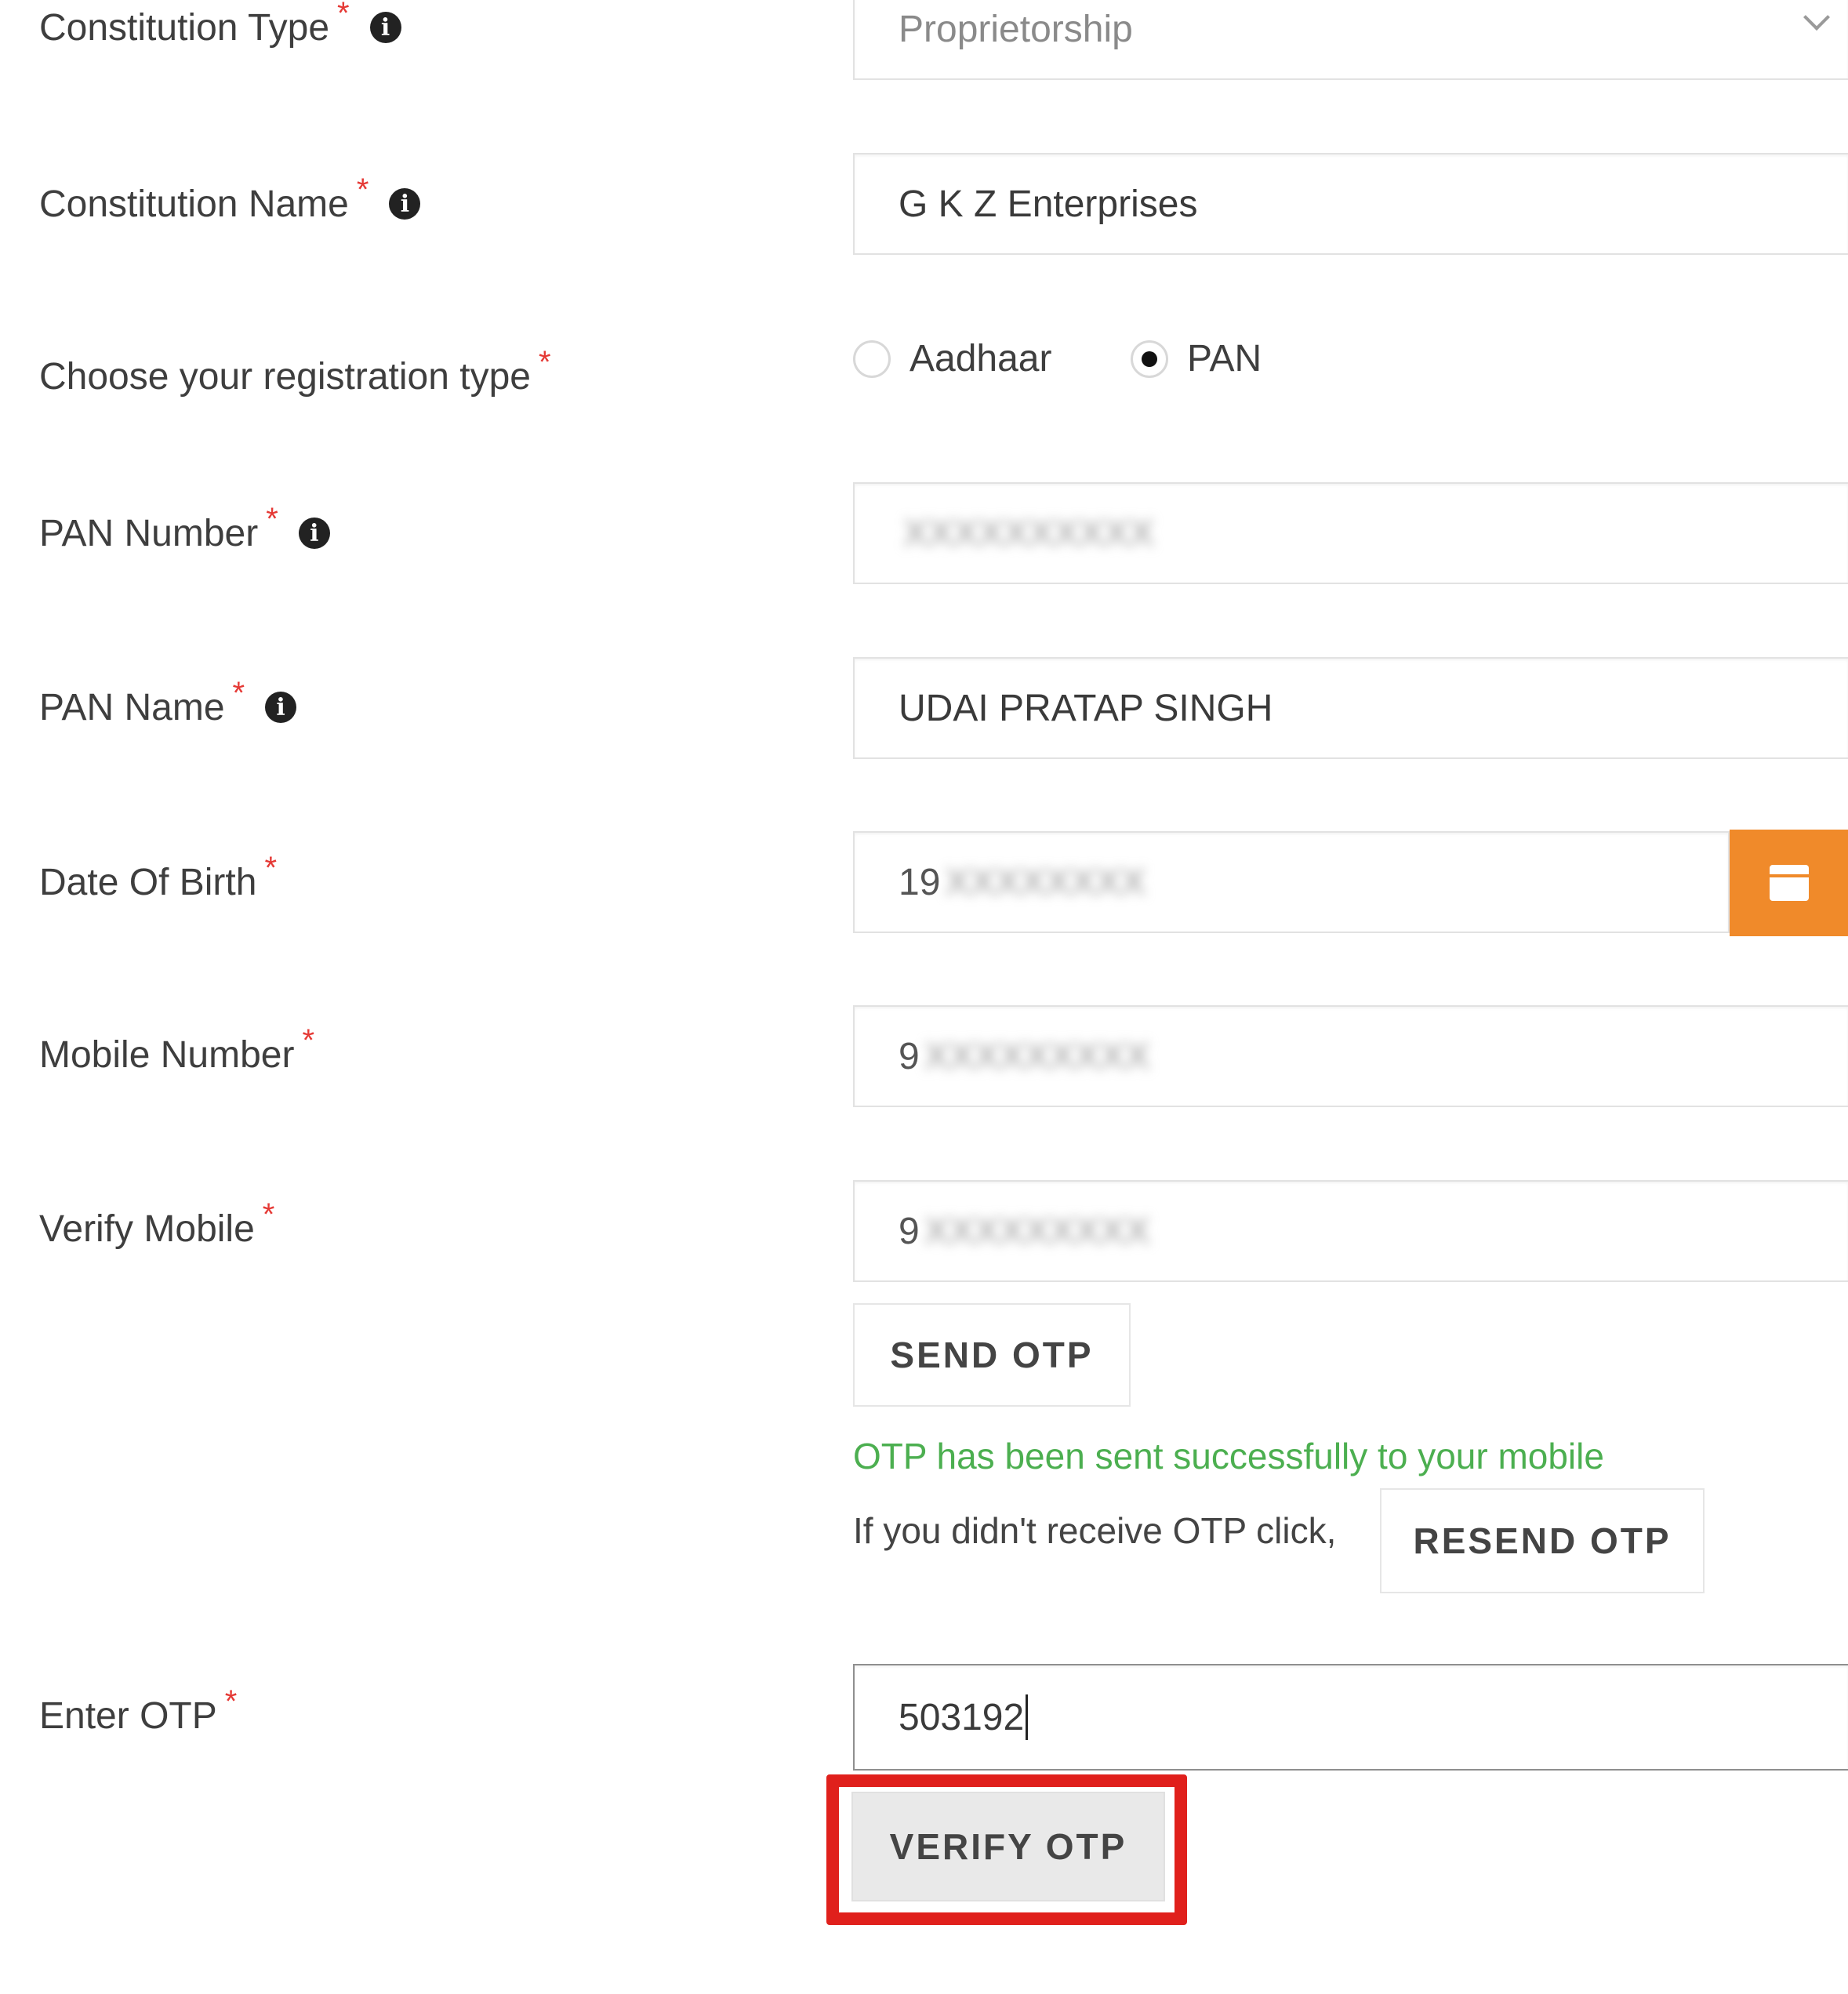 The image size is (1848, 1994). Describe the element at coordinates (909, 1231) in the screenshot. I see `verify-mobile-visible-prefix: 9` at that location.